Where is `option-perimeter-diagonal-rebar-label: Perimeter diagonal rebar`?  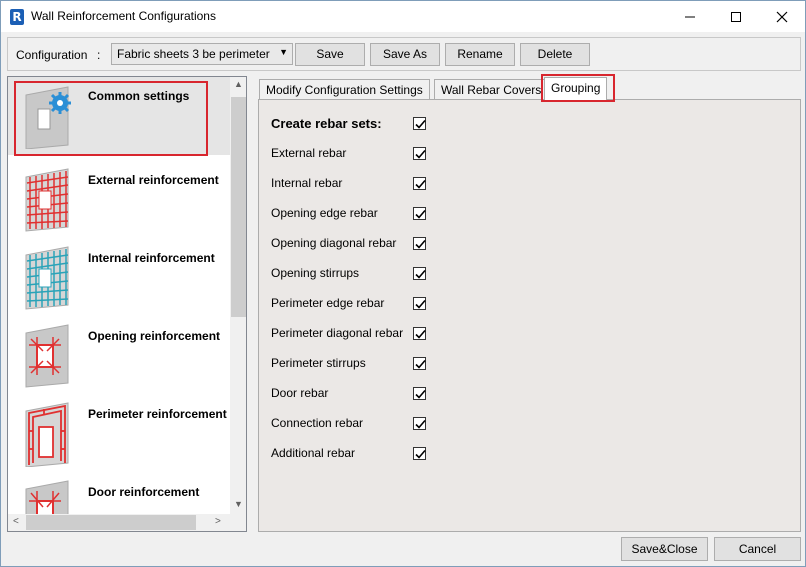
option-perimeter-diagonal-rebar-label: Perimeter diagonal rebar is located at coordinates (337, 333).